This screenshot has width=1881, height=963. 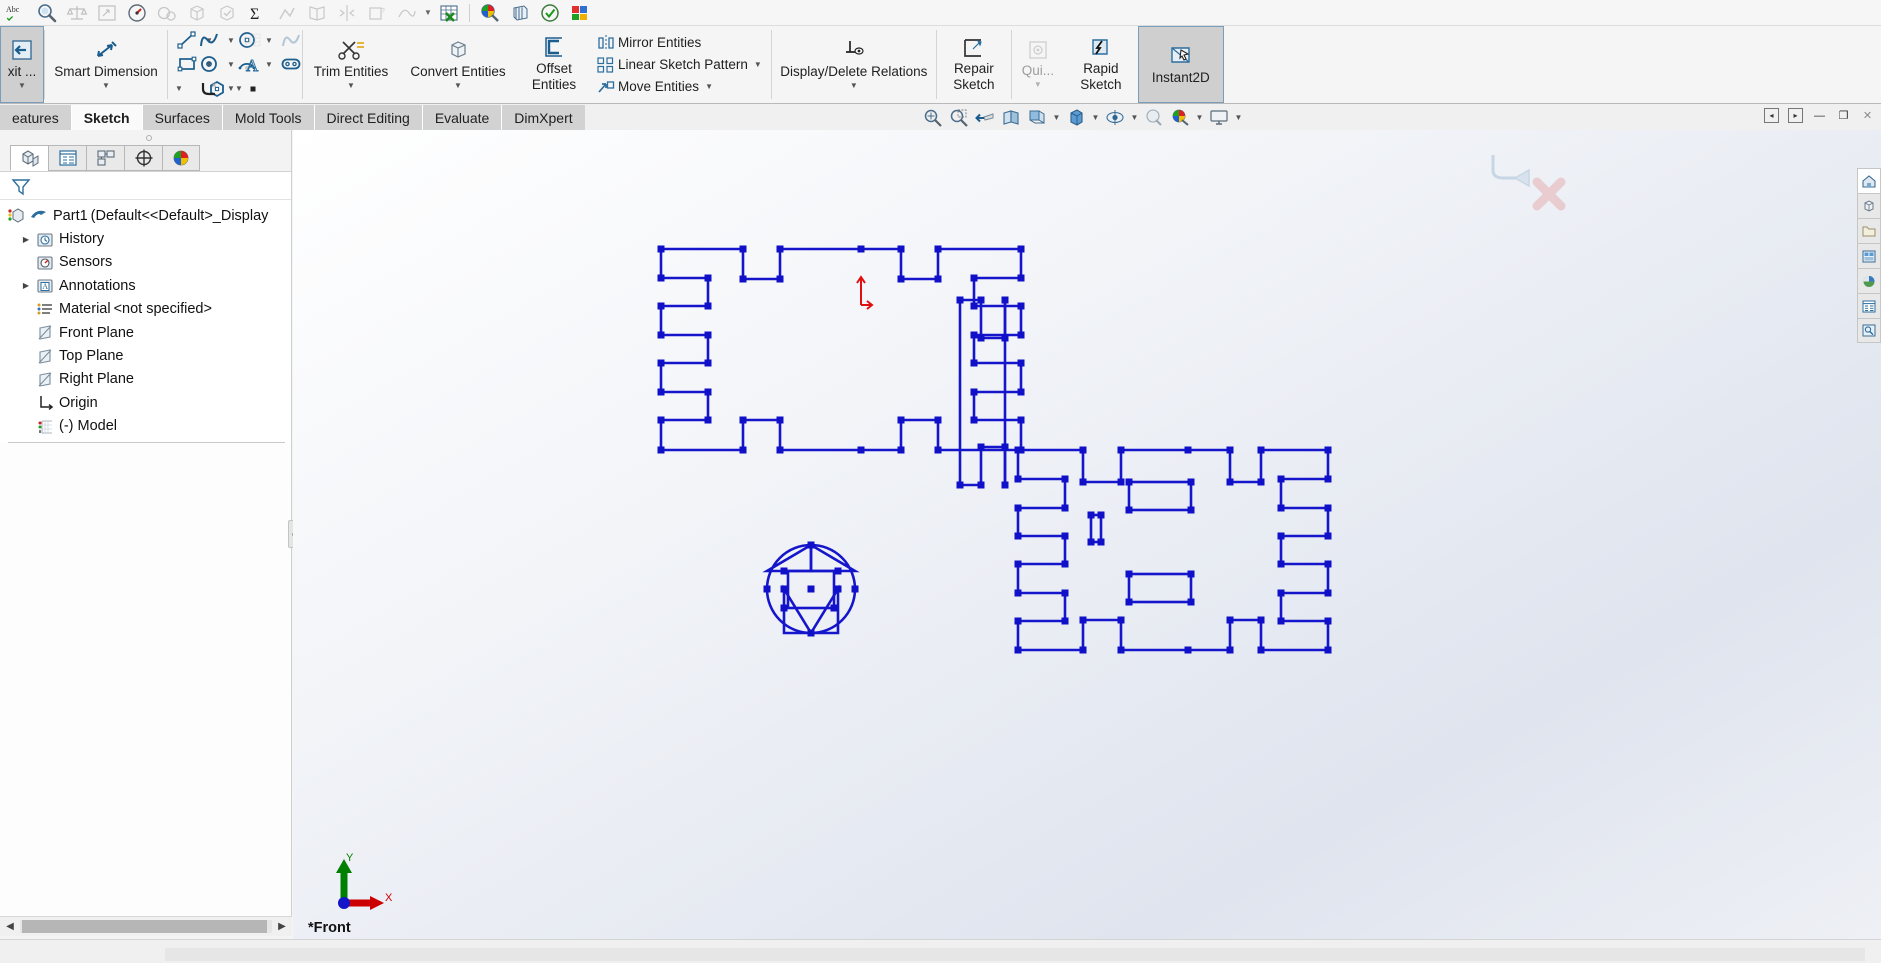 What do you see at coordinates (145, 238) in the screenshot?
I see `tree-item-history: ▶ History` at bounding box center [145, 238].